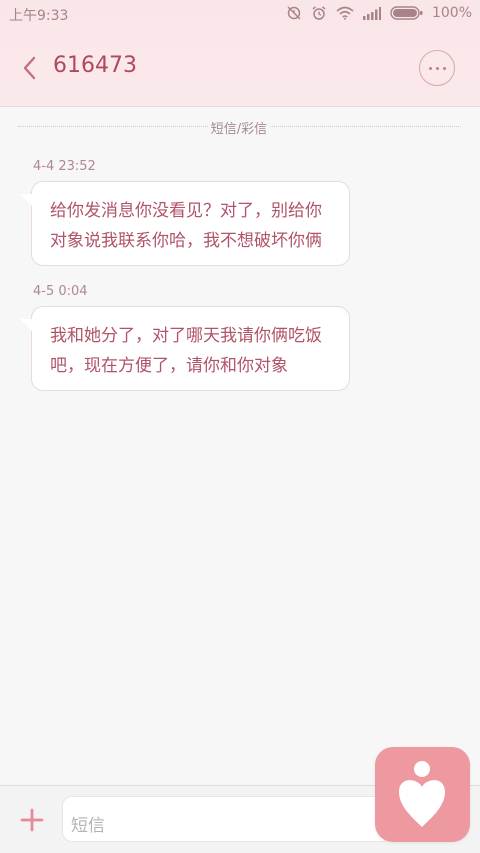 Image resolution: width=480 pixels, height=853 pixels. I want to click on alarm-clock-icon, so click(319, 13).